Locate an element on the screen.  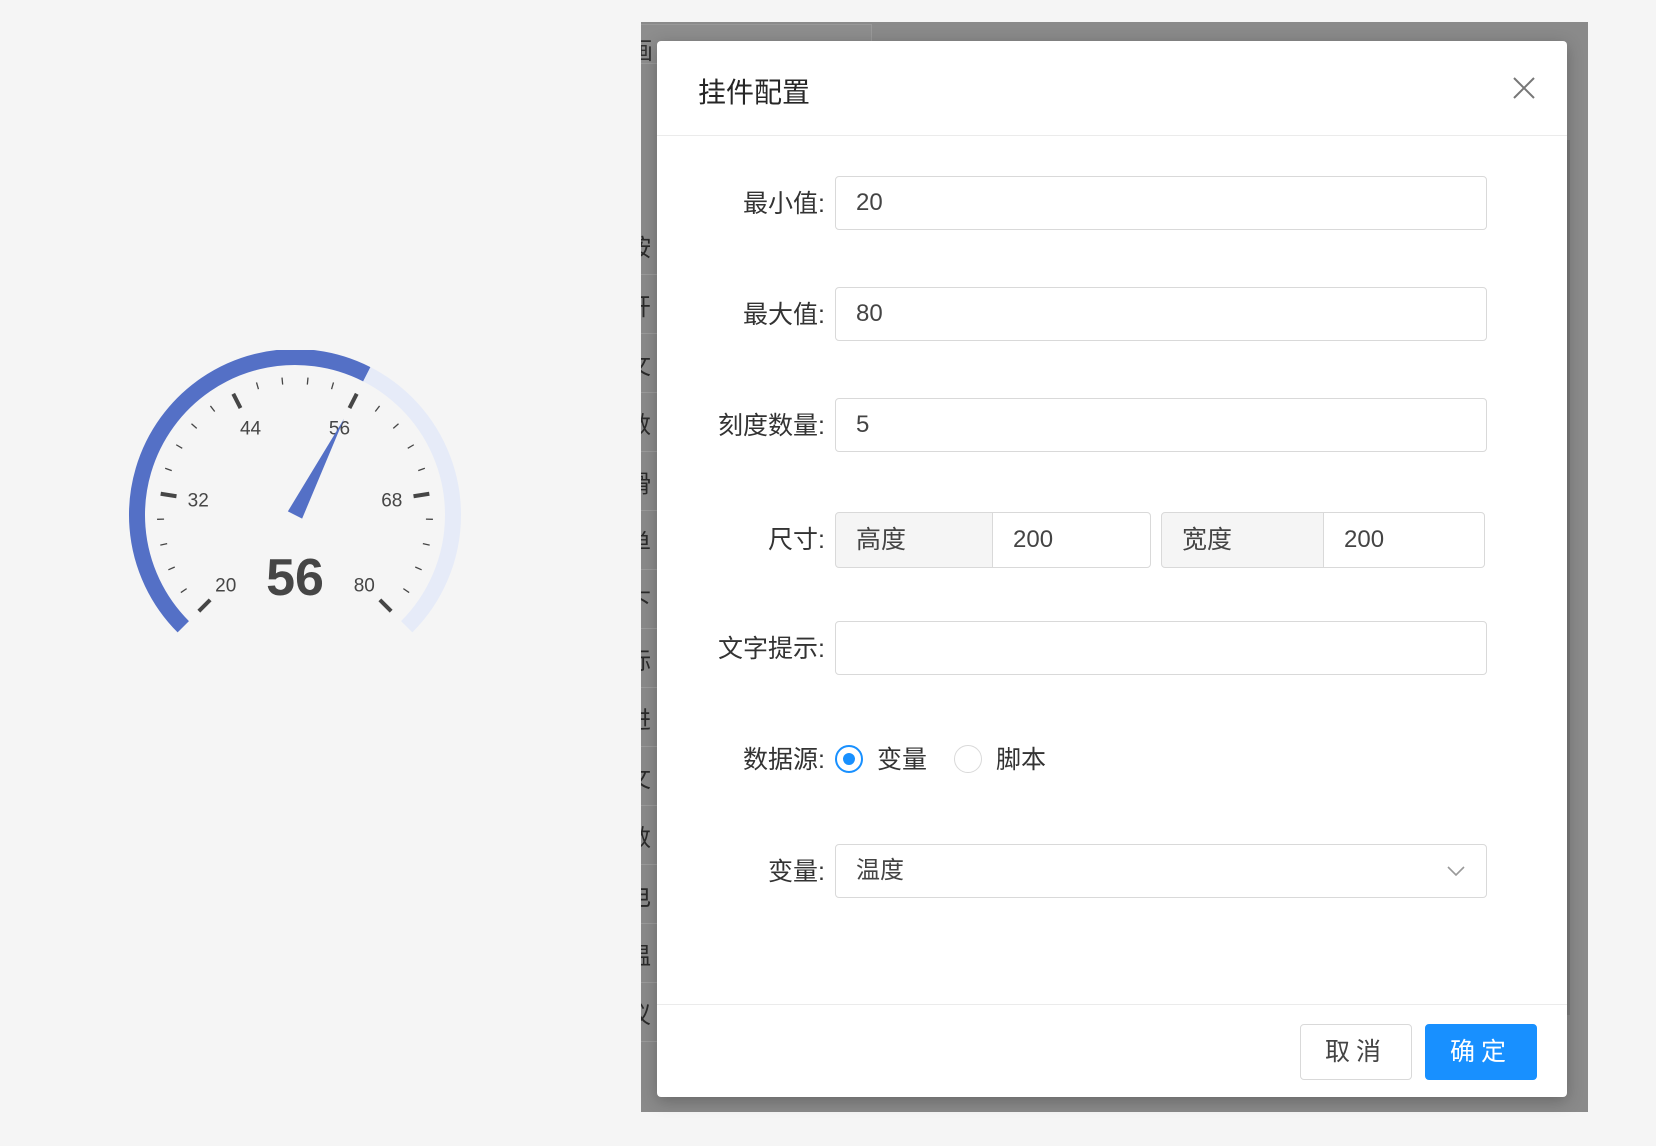
min-value-input: 20 is located at coordinates (1161, 203).